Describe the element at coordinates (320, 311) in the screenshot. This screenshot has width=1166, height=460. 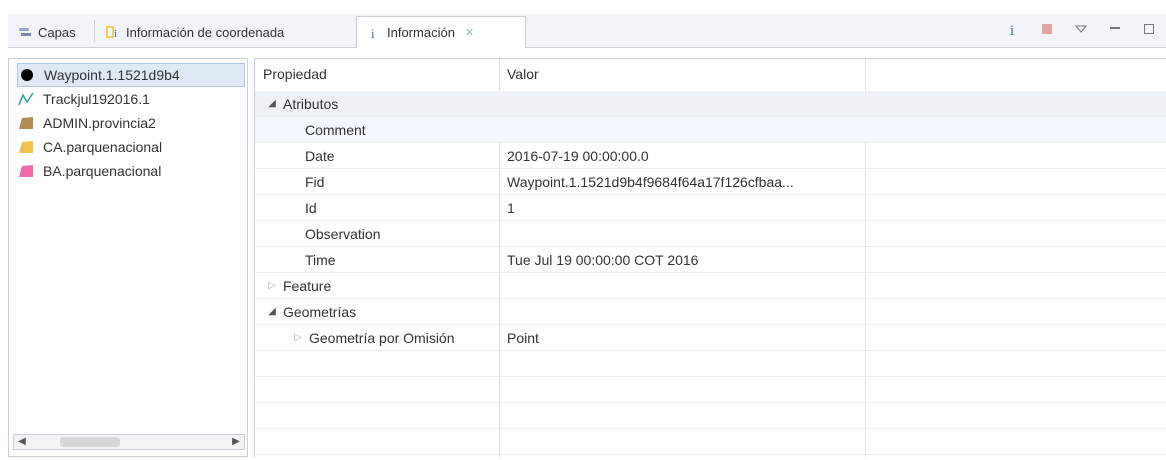
I see `property-name: Geometrías` at that location.